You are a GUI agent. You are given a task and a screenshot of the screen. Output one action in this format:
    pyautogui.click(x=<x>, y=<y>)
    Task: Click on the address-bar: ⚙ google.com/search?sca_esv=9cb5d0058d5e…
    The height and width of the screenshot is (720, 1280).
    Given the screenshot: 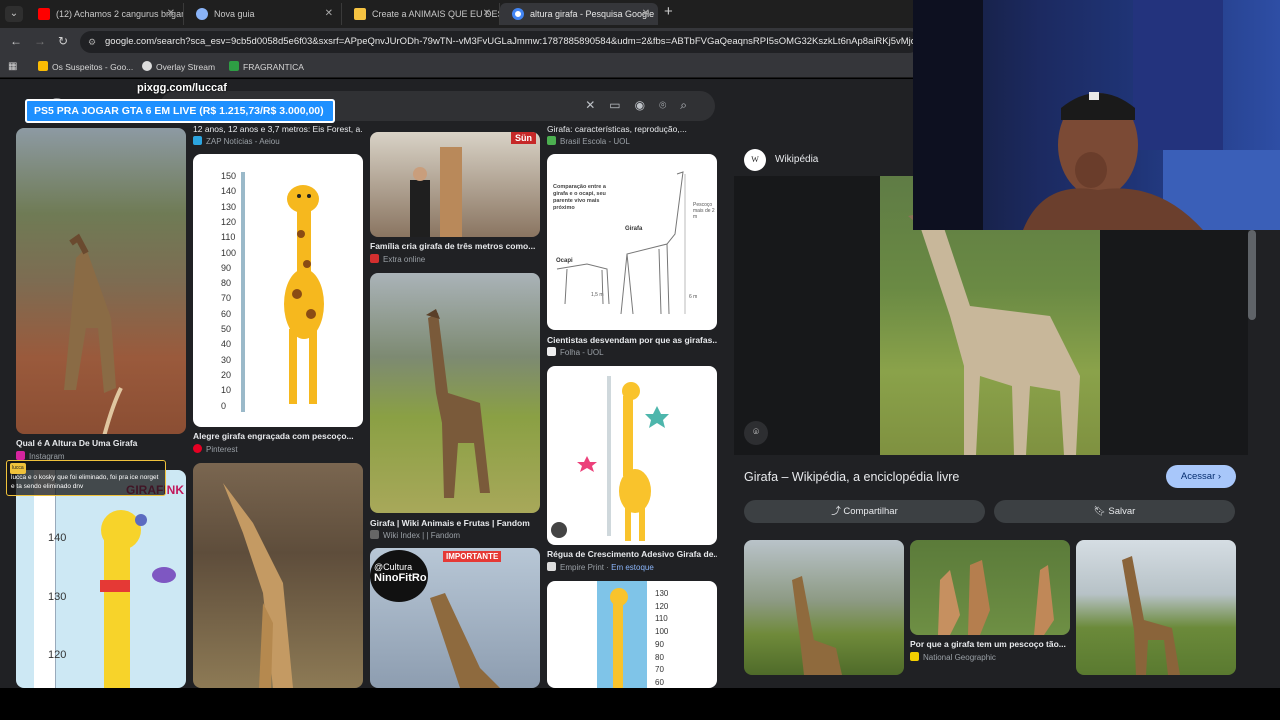 What is the action you would take?
    pyautogui.click(x=500, y=42)
    